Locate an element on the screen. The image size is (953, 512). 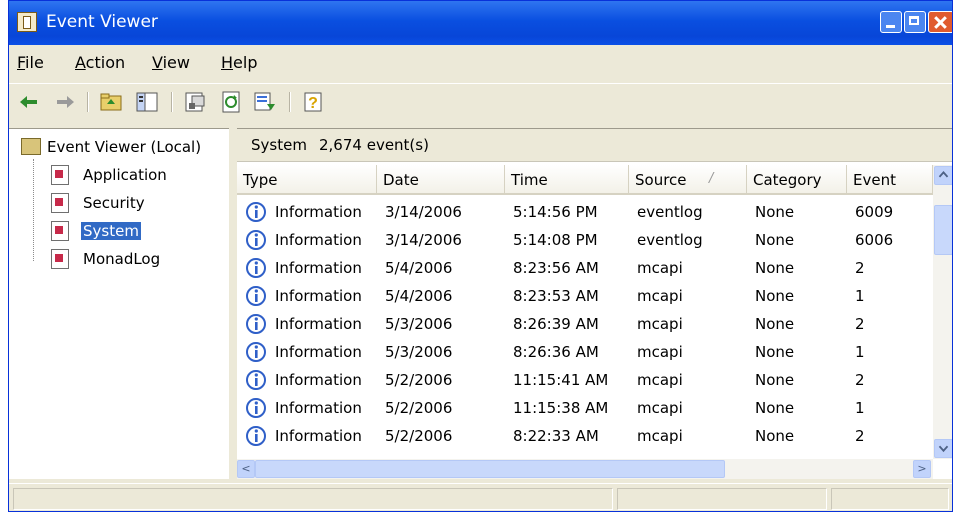
column-header-source: Source / is located at coordinates (688, 180).